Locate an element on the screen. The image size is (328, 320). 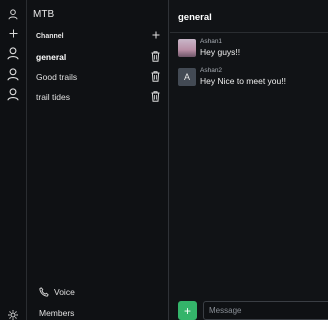
phone-icon is located at coordinates (44, 292).